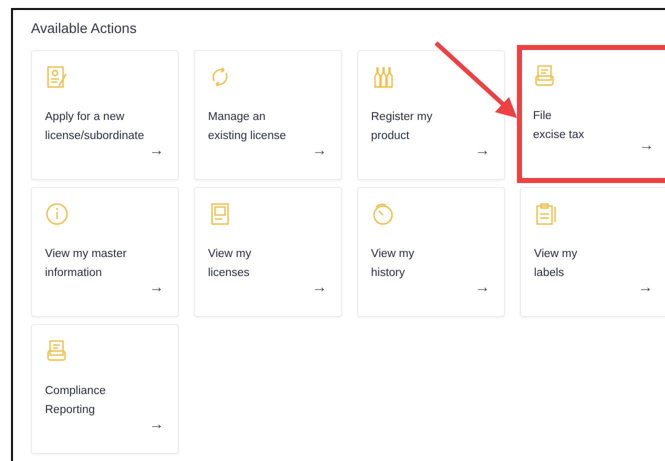 The image size is (665, 461). I want to click on section-title: Available Actions, so click(84, 28).